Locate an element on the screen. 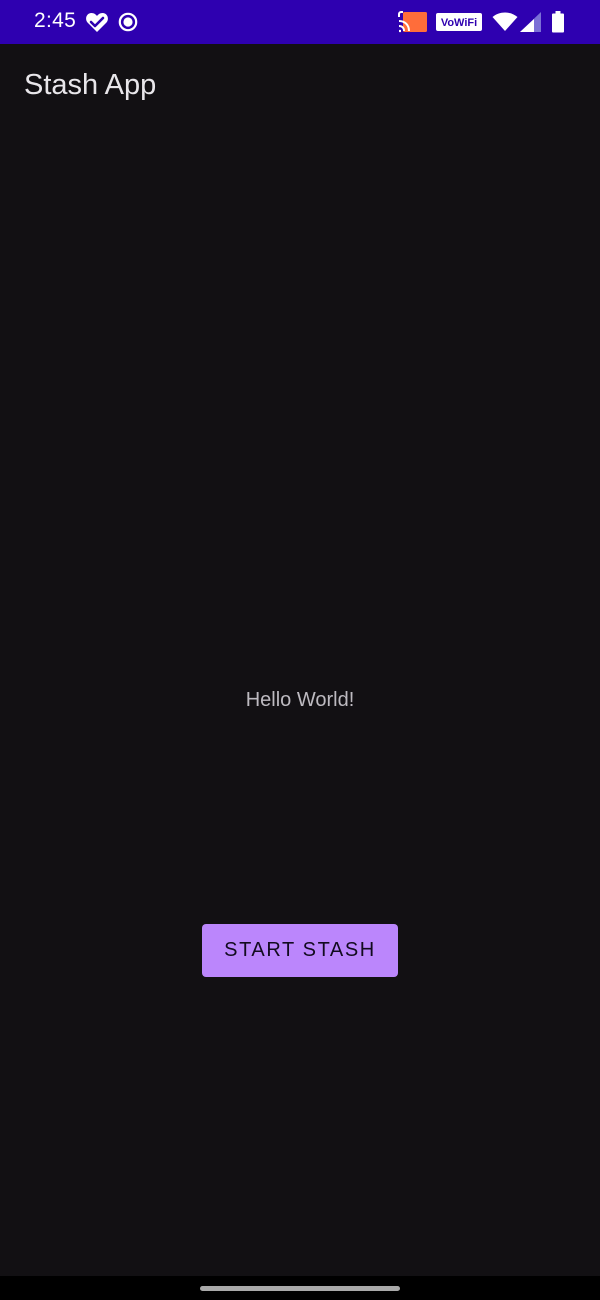  heart-check-icon is located at coordinates (97, 22).